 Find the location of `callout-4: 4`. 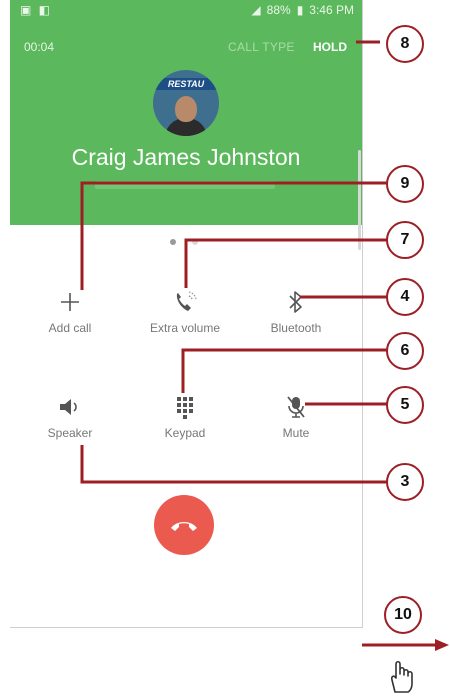

callout-4: 4 is located at coordinates (405, 297).